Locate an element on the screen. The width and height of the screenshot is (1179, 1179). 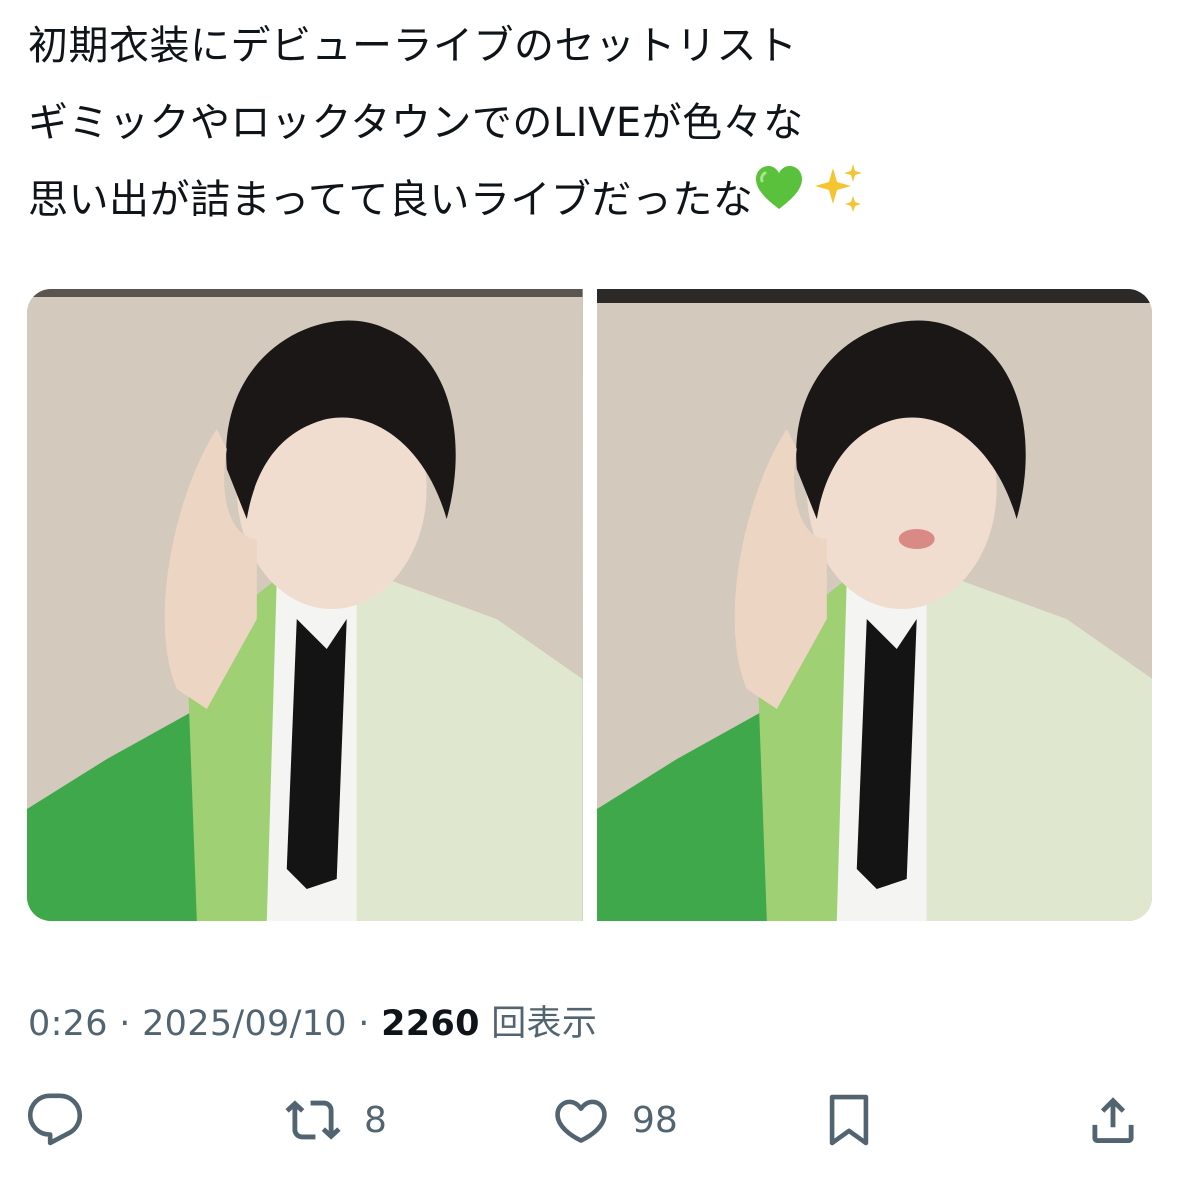
like-count: 98 is located at coordinates (655, 1120).